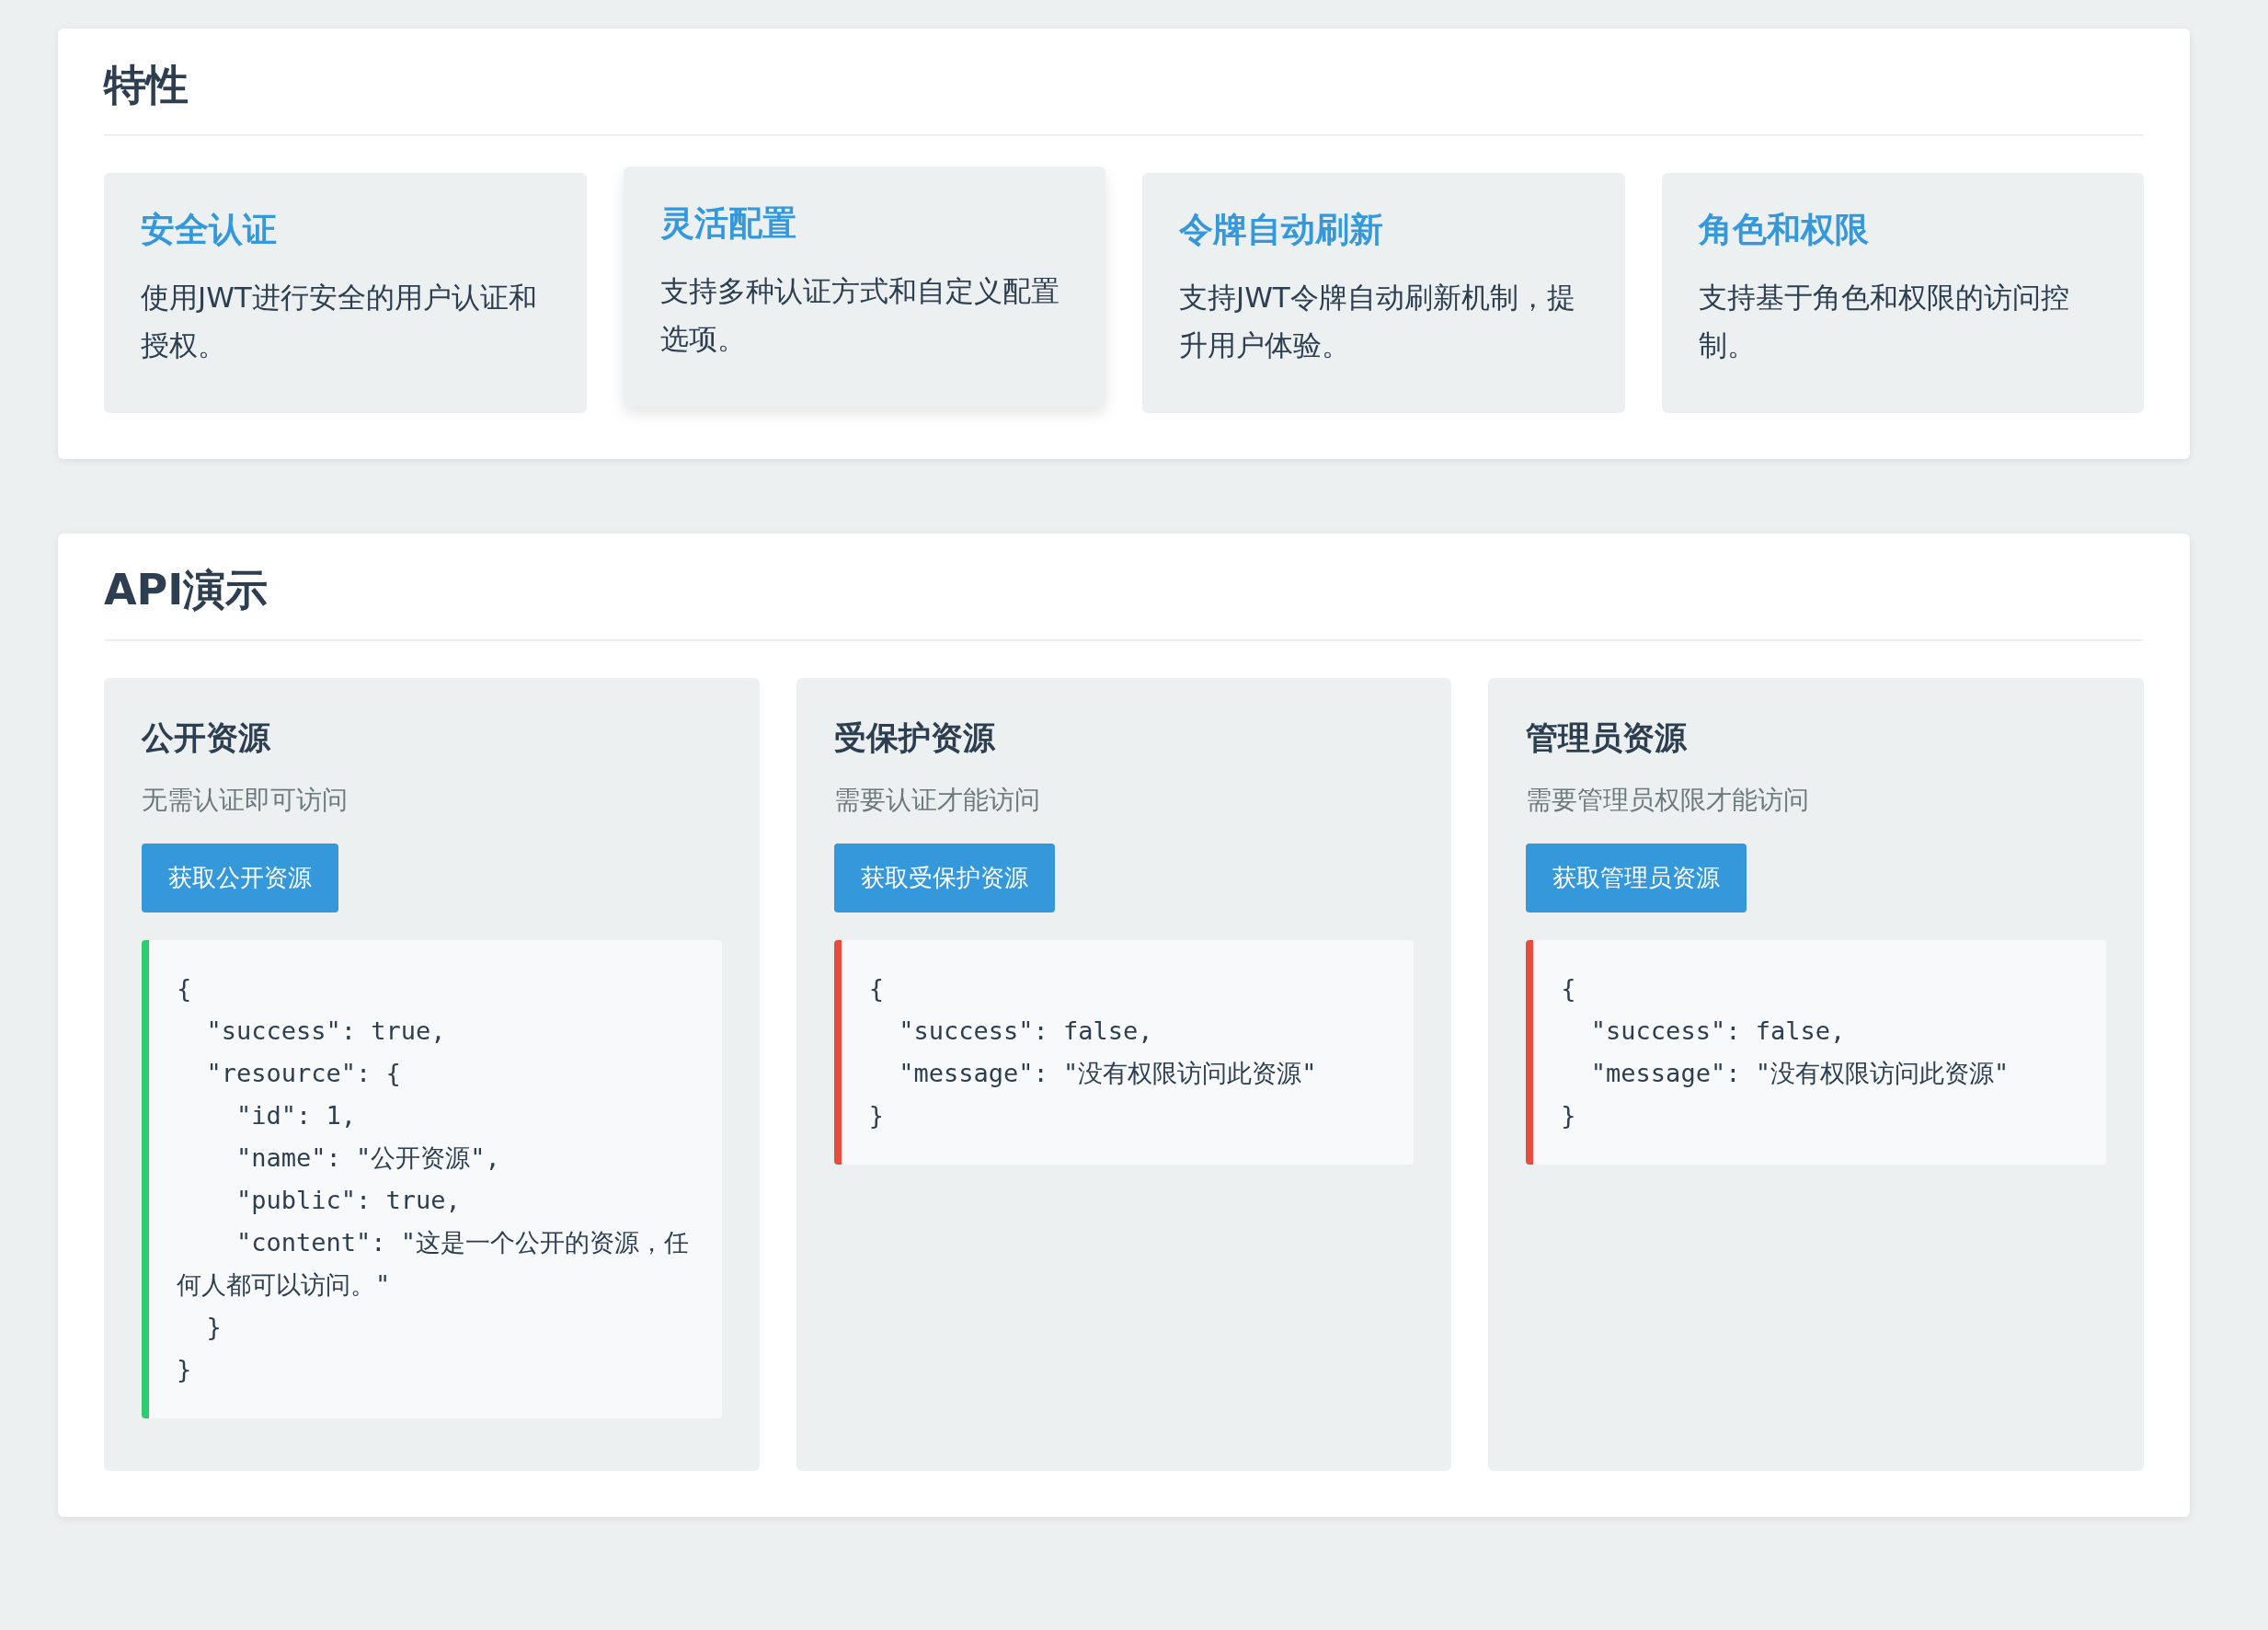 Image resolution: width=2268 pixels, height=1630 pixels. What do you see at coordinates (937, 801) in the screenshot?
I see `panel-subtitle: 需要认证才能访问` at bounding box center [937, 801].